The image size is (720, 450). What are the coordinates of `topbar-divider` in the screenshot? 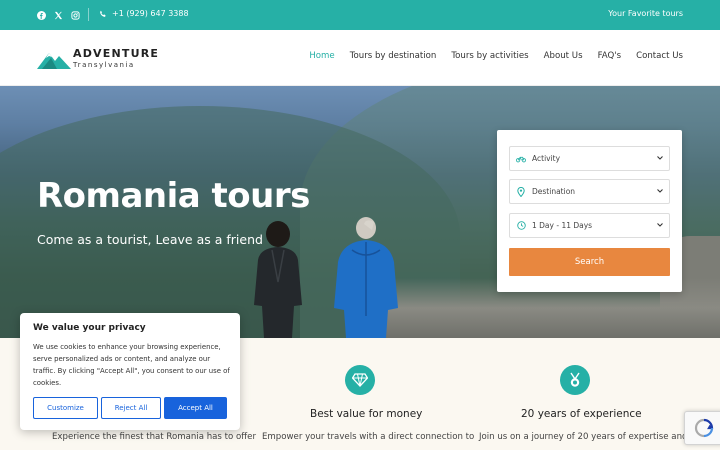 It's located at (88, 14).